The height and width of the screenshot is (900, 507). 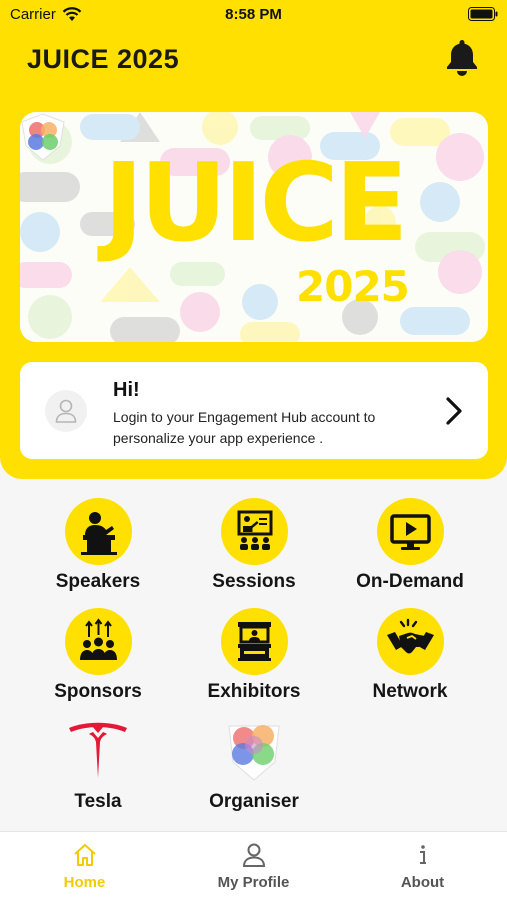 What do you see at coordinates (254, 855) in the screenshot?
I see `person-icon` at bounding box center [254, 855].